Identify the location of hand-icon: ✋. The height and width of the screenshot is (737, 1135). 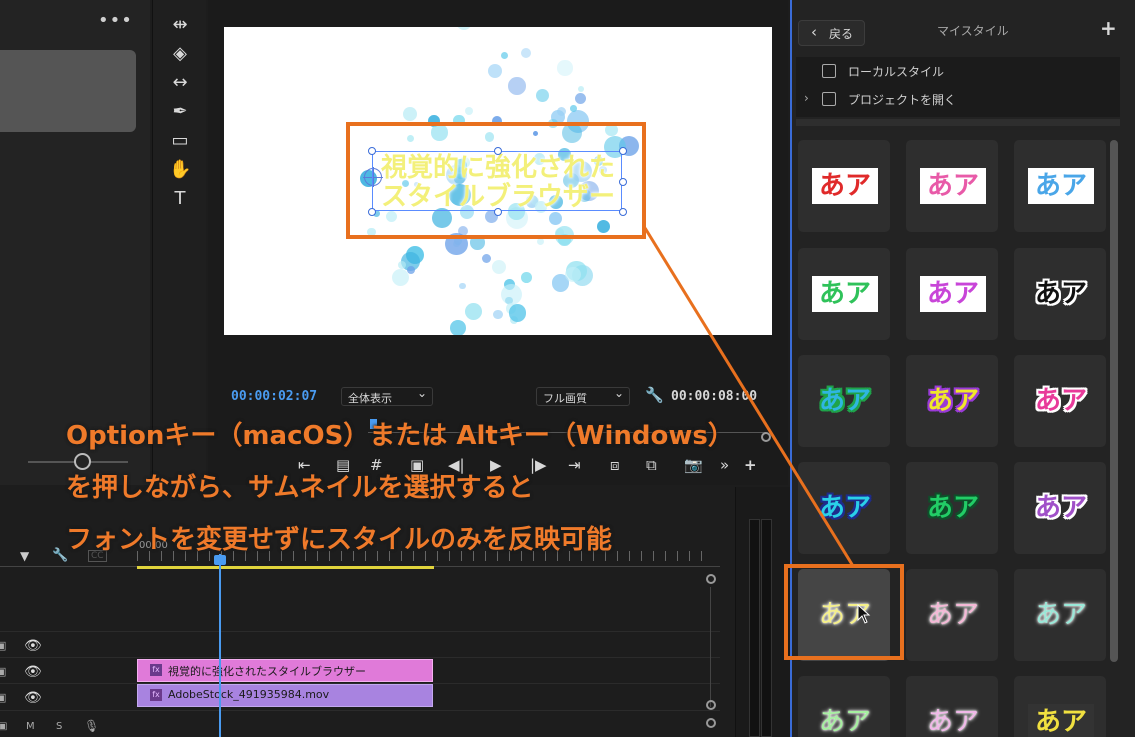
(180, 170).